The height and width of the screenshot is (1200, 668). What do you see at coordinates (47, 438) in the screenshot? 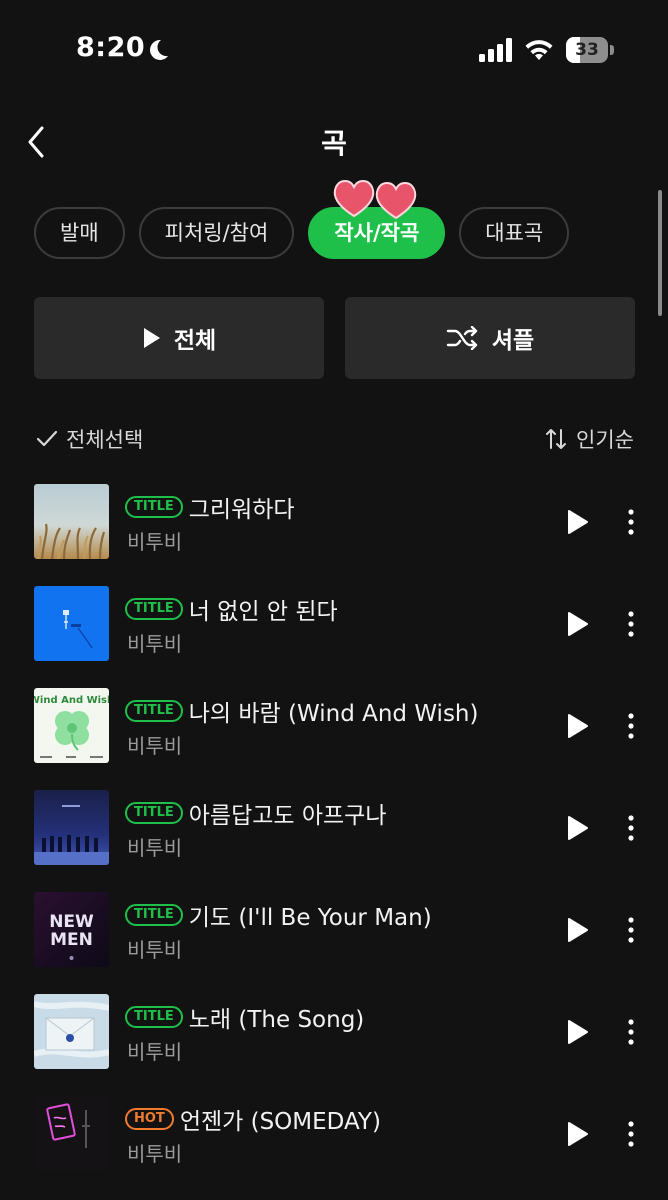
I see `checkmark-icon` at bounding box center [47, 438].